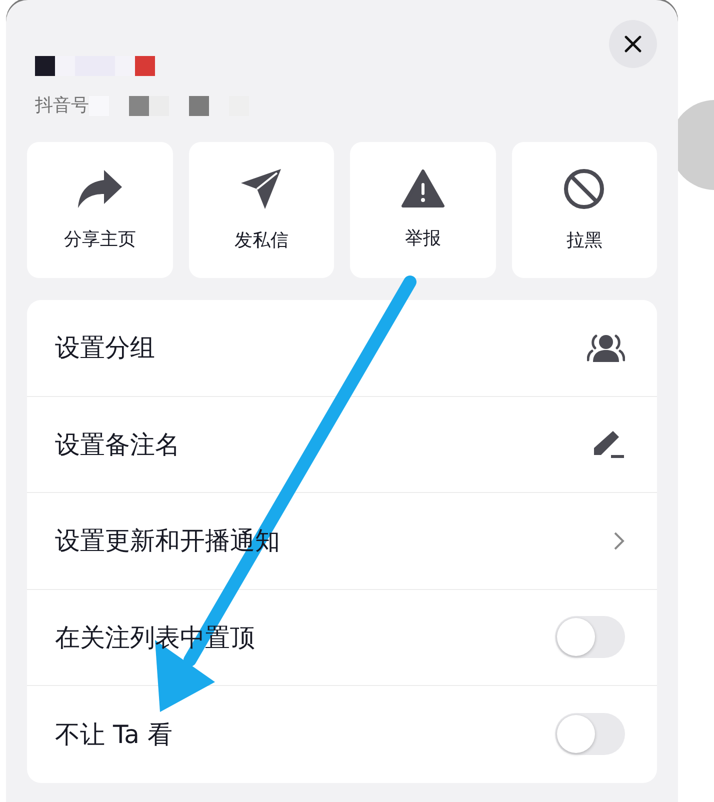 This screenshot has width=714, height=802. What do you see at coordinates (113, 734) in the screenshot?
I see `setting-label: 不让 Ta 看` at bounding box center [113, 734].